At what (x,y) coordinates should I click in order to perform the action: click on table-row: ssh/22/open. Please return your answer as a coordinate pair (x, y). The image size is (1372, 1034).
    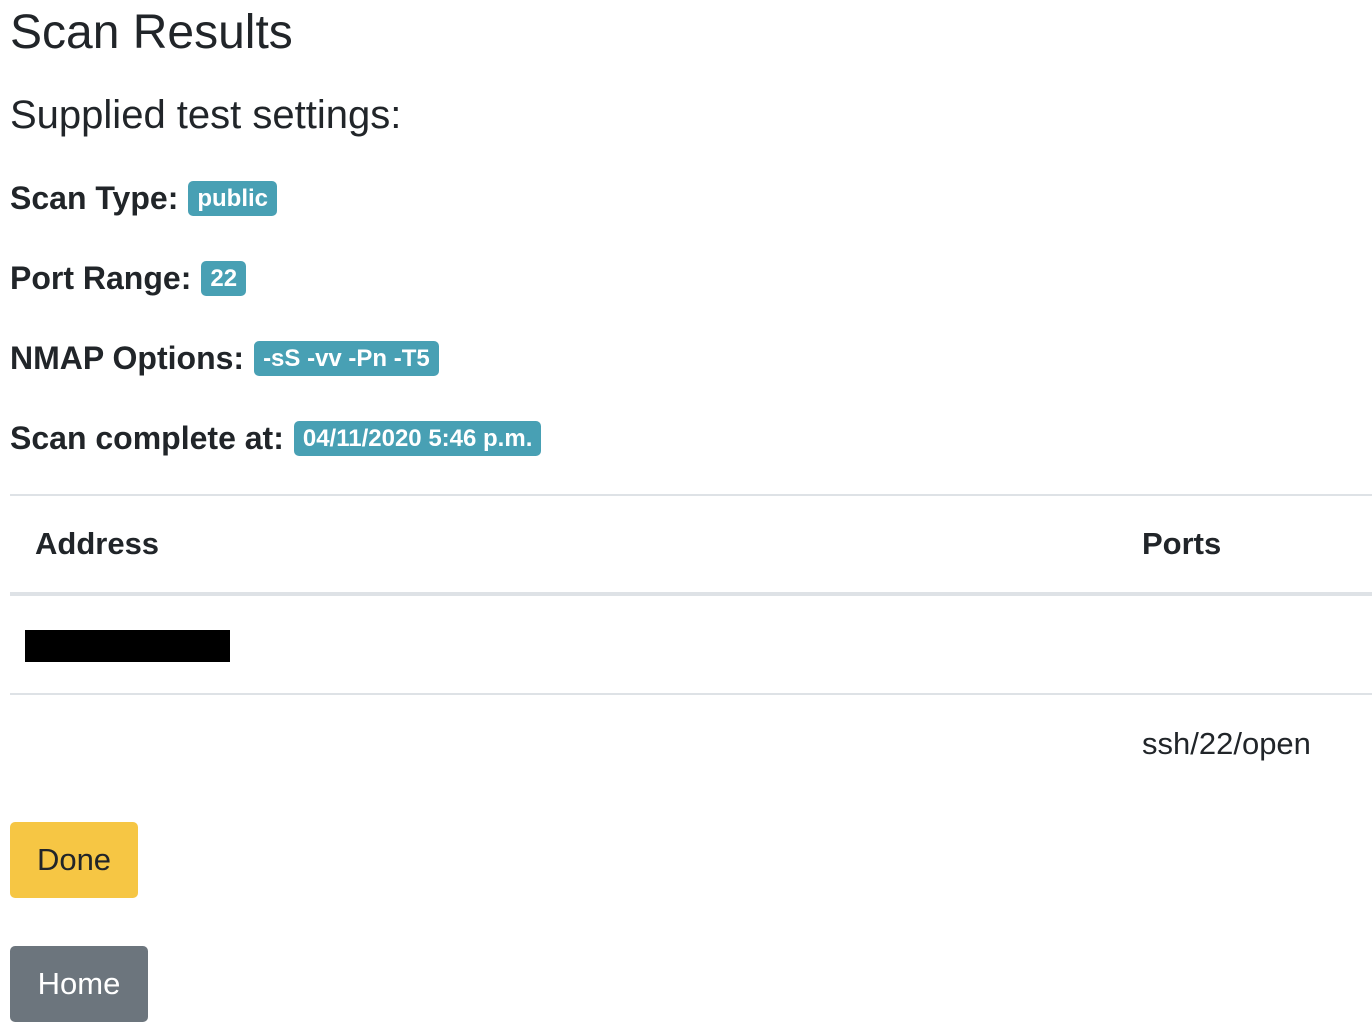
    Looking at the image, I should click on (691, 743).